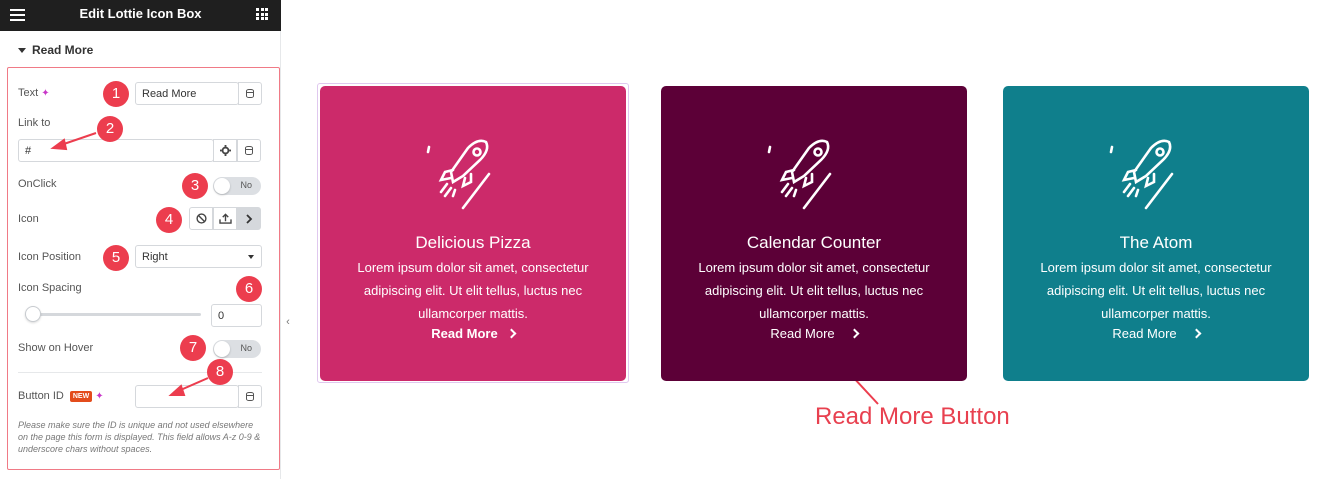 This screenshot has height=479, width=1320. Describe the element at coordinates (116, 258) in the screenshot. I see `marker-5: 5` at that location.